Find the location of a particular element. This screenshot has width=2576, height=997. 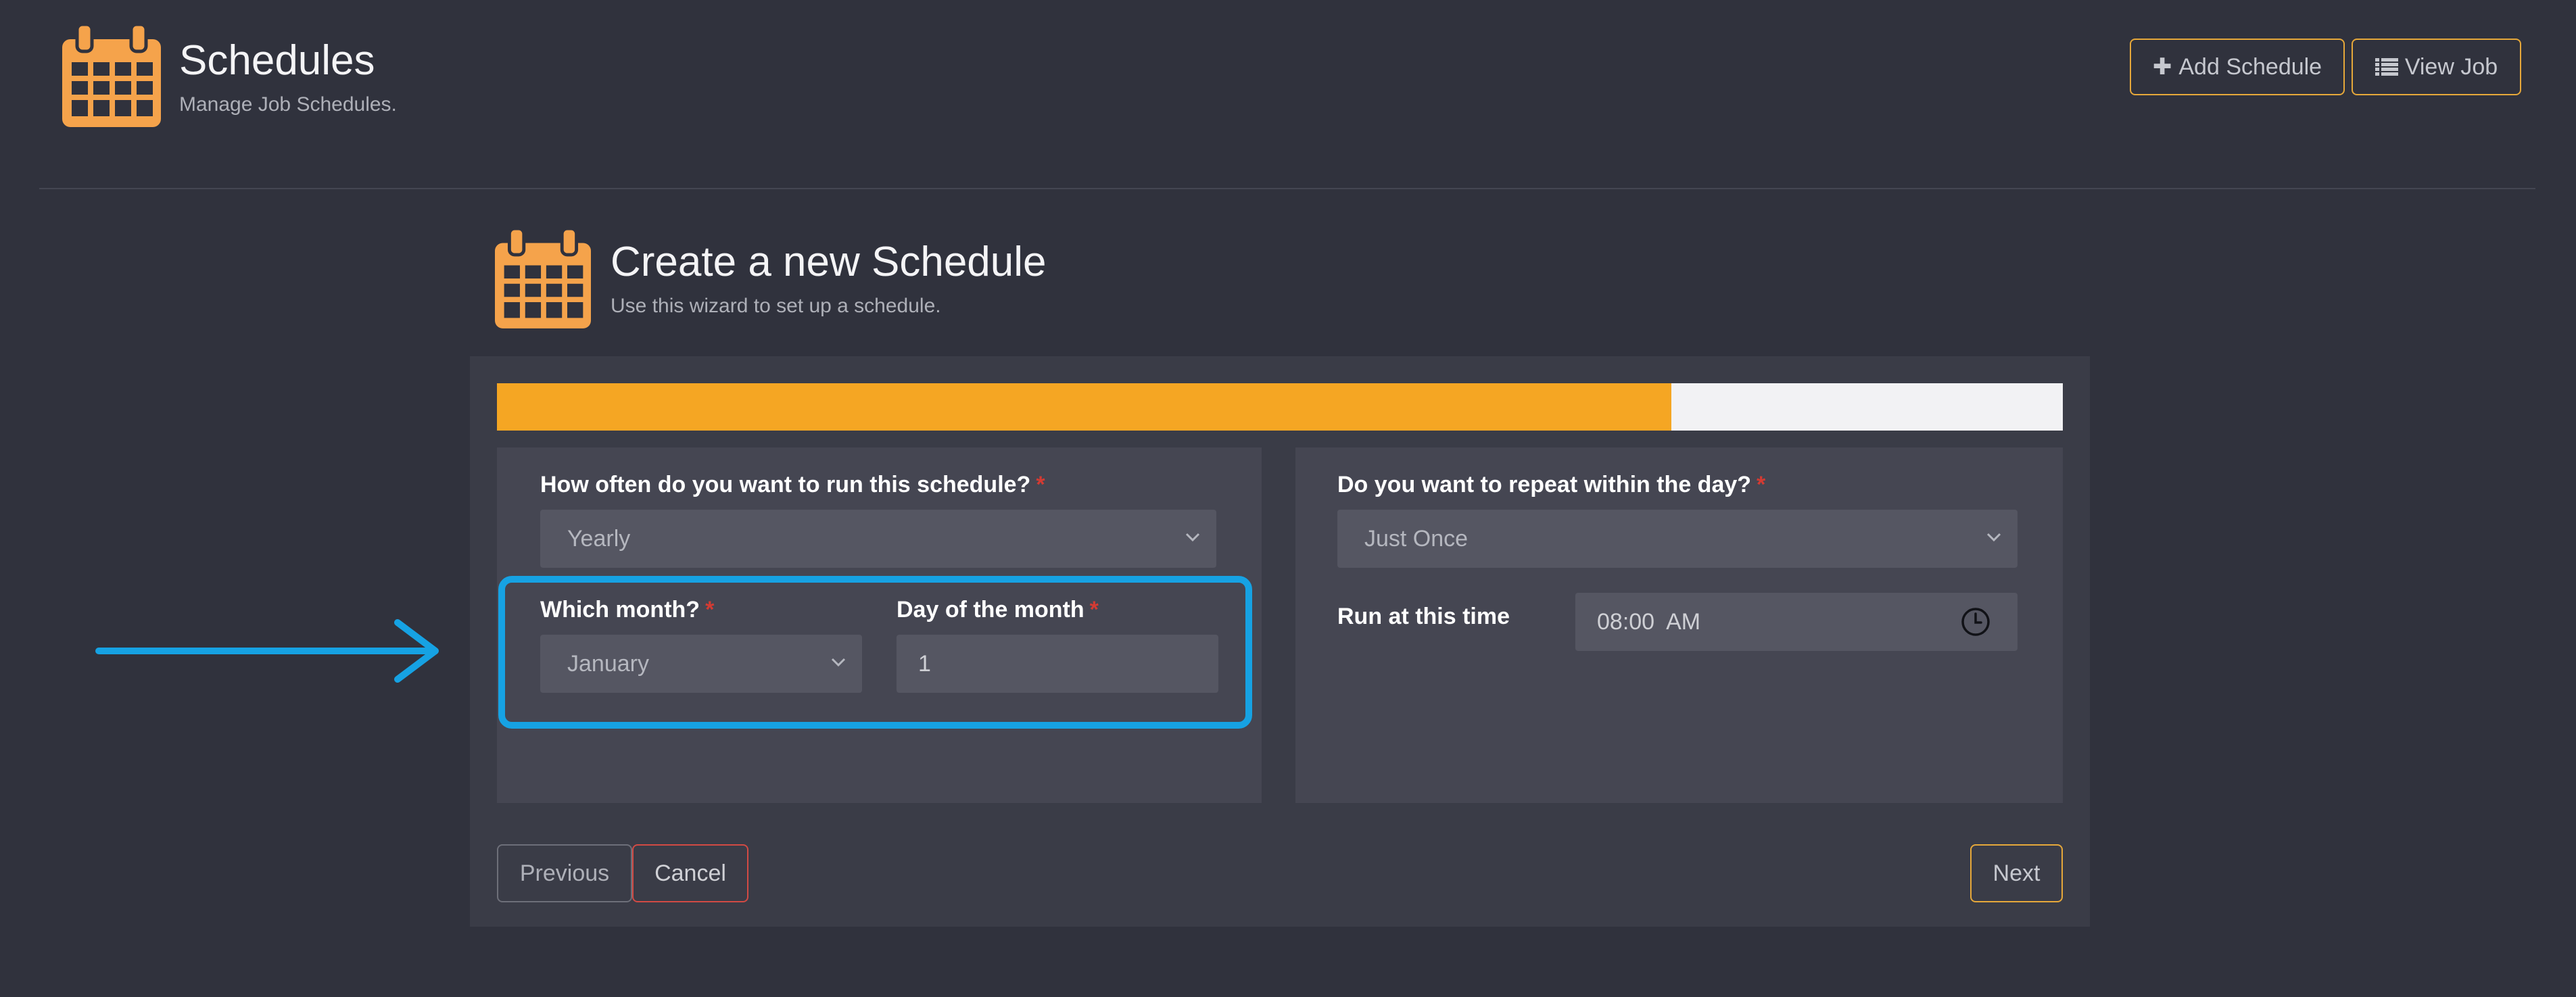

month-select: January is located at coordinates (701, 664).